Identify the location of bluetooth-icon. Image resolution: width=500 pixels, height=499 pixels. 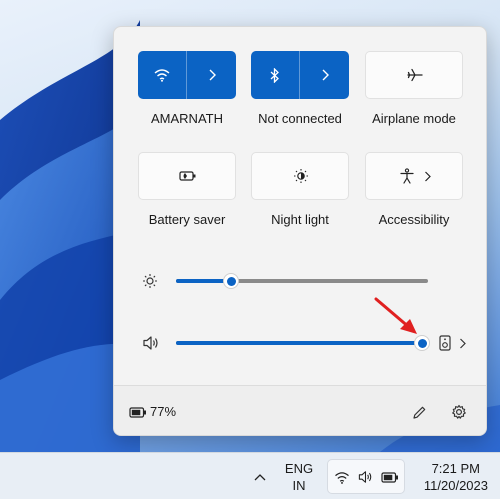
(274, 75).